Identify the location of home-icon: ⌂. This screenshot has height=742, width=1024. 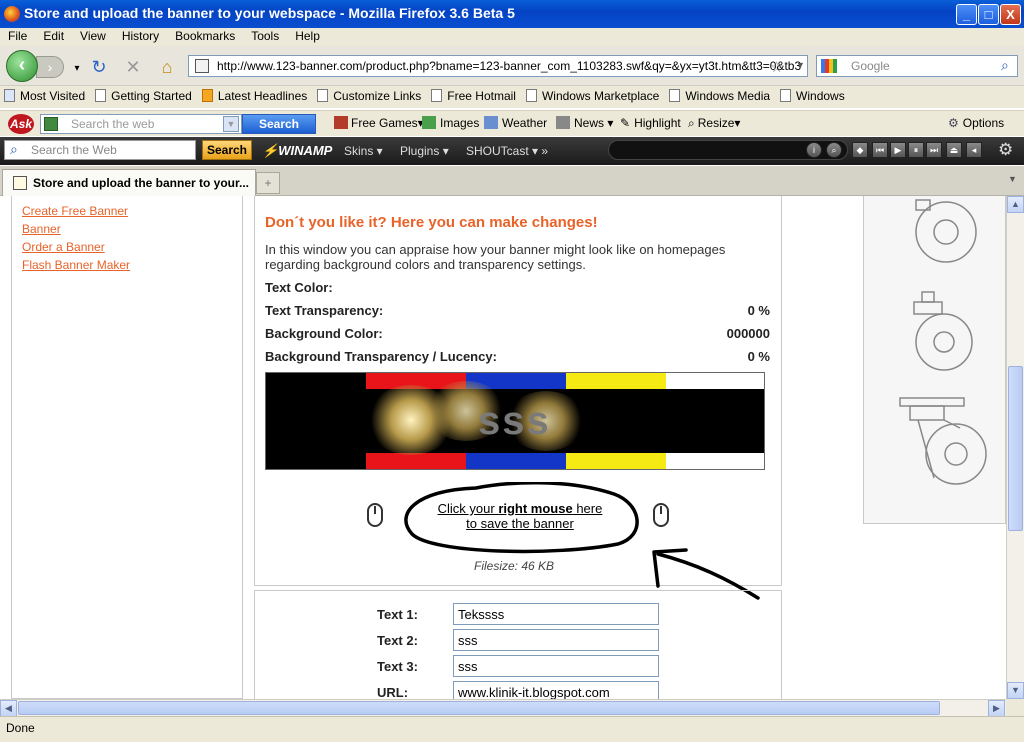
(167, 67).